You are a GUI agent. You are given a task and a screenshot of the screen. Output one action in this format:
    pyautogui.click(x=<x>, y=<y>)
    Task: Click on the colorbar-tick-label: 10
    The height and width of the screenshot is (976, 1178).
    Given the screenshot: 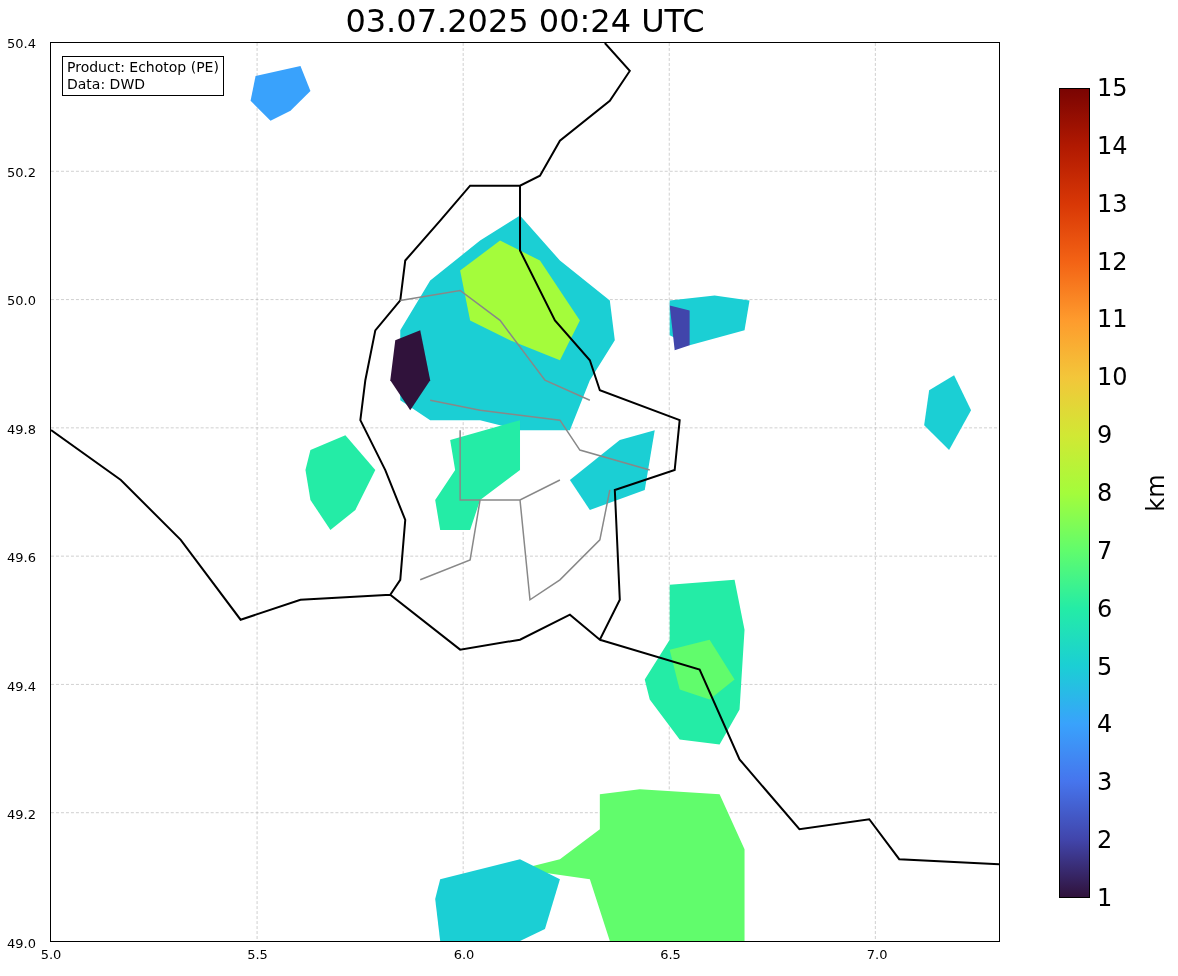 What is the action you would take?
    pyautogui.click(x=1112, y=377)
    